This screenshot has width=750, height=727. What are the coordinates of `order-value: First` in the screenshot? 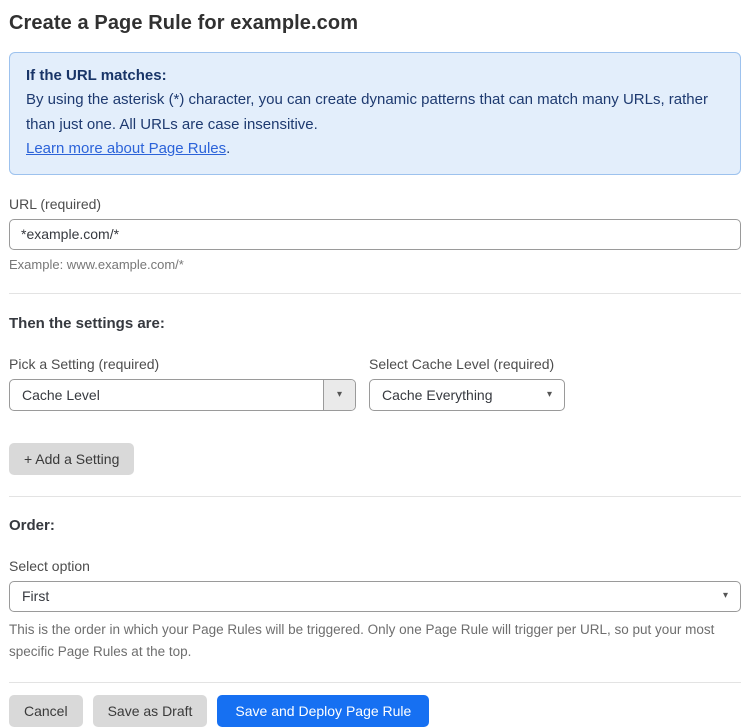 It's located at (36, 596).